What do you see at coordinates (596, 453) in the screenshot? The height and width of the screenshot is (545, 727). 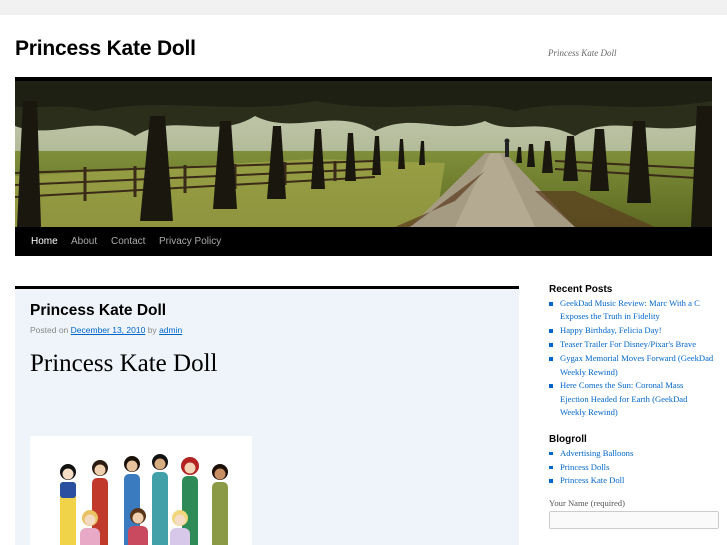 I see `blogroll-link: Advertising Balloons` at bounding box center [596, 453].